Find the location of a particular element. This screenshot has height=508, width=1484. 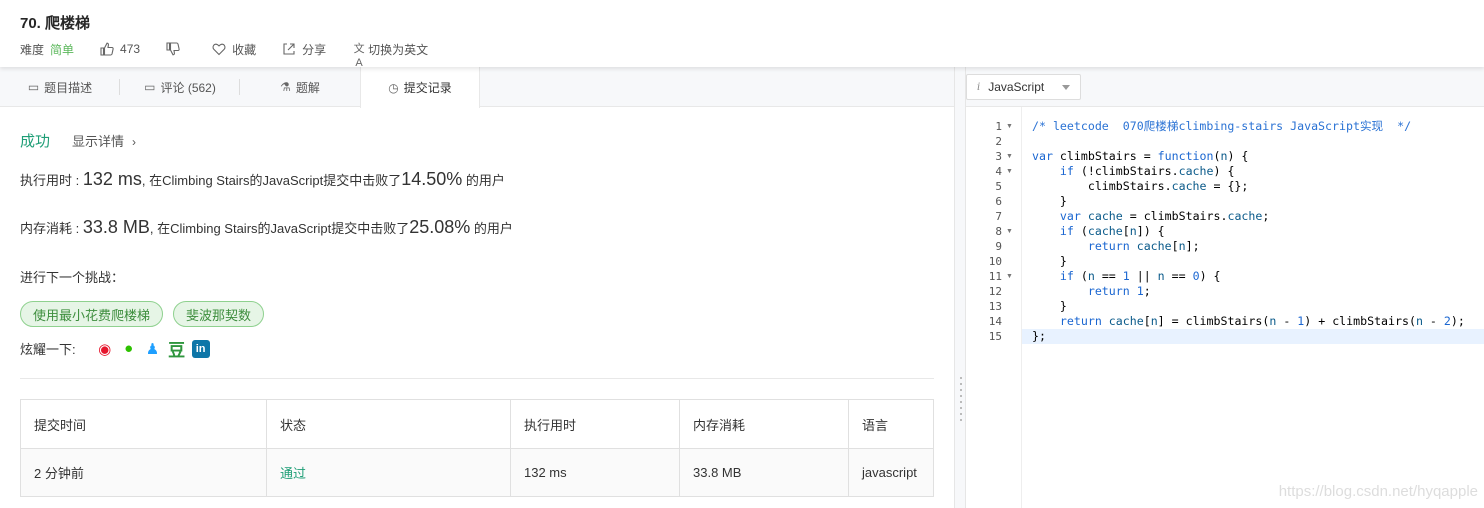

share-button: 分享 is located at coordinates (304, 49).